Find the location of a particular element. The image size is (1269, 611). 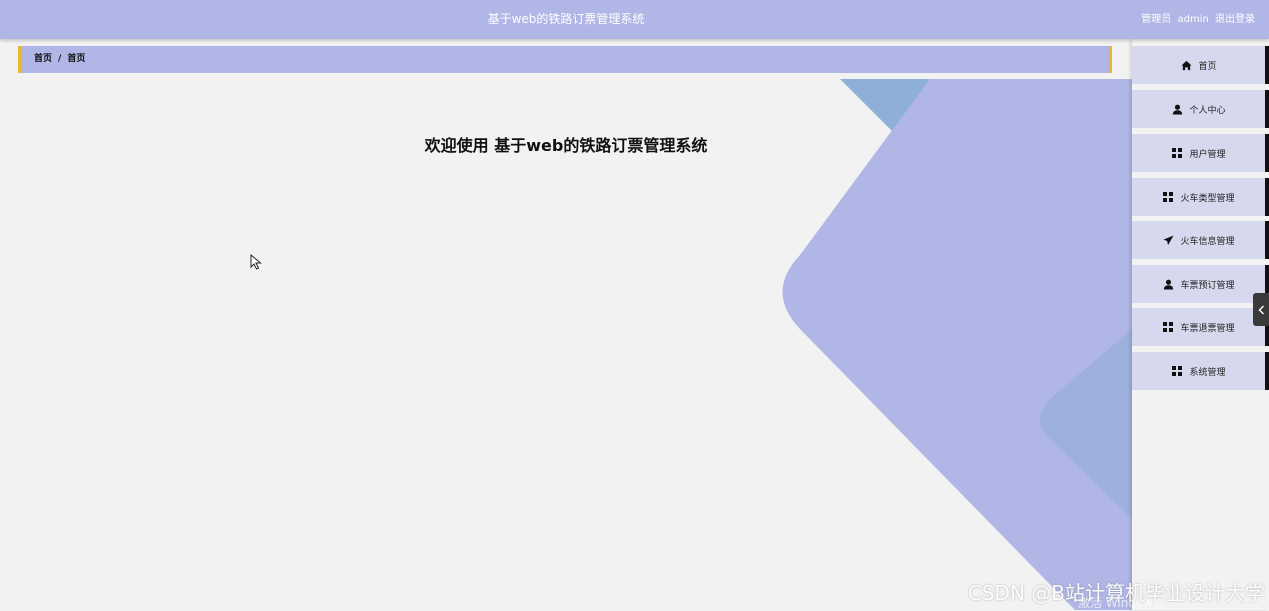

sidebar-item-label: 车票退票管理 is located at coordinates (1207, 327).